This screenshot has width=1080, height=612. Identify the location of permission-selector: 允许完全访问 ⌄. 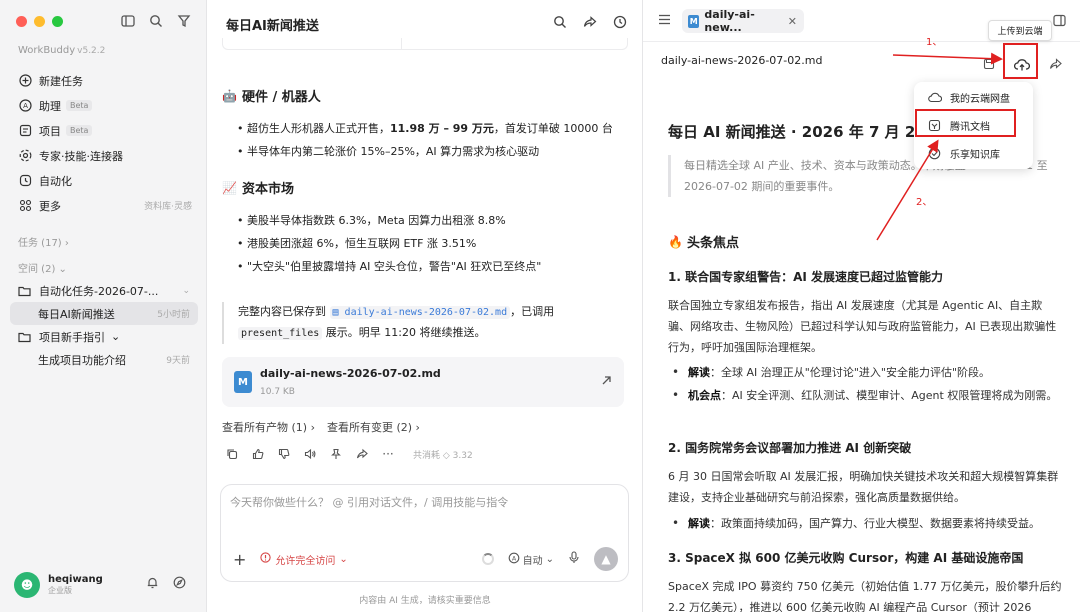
(304, 559).